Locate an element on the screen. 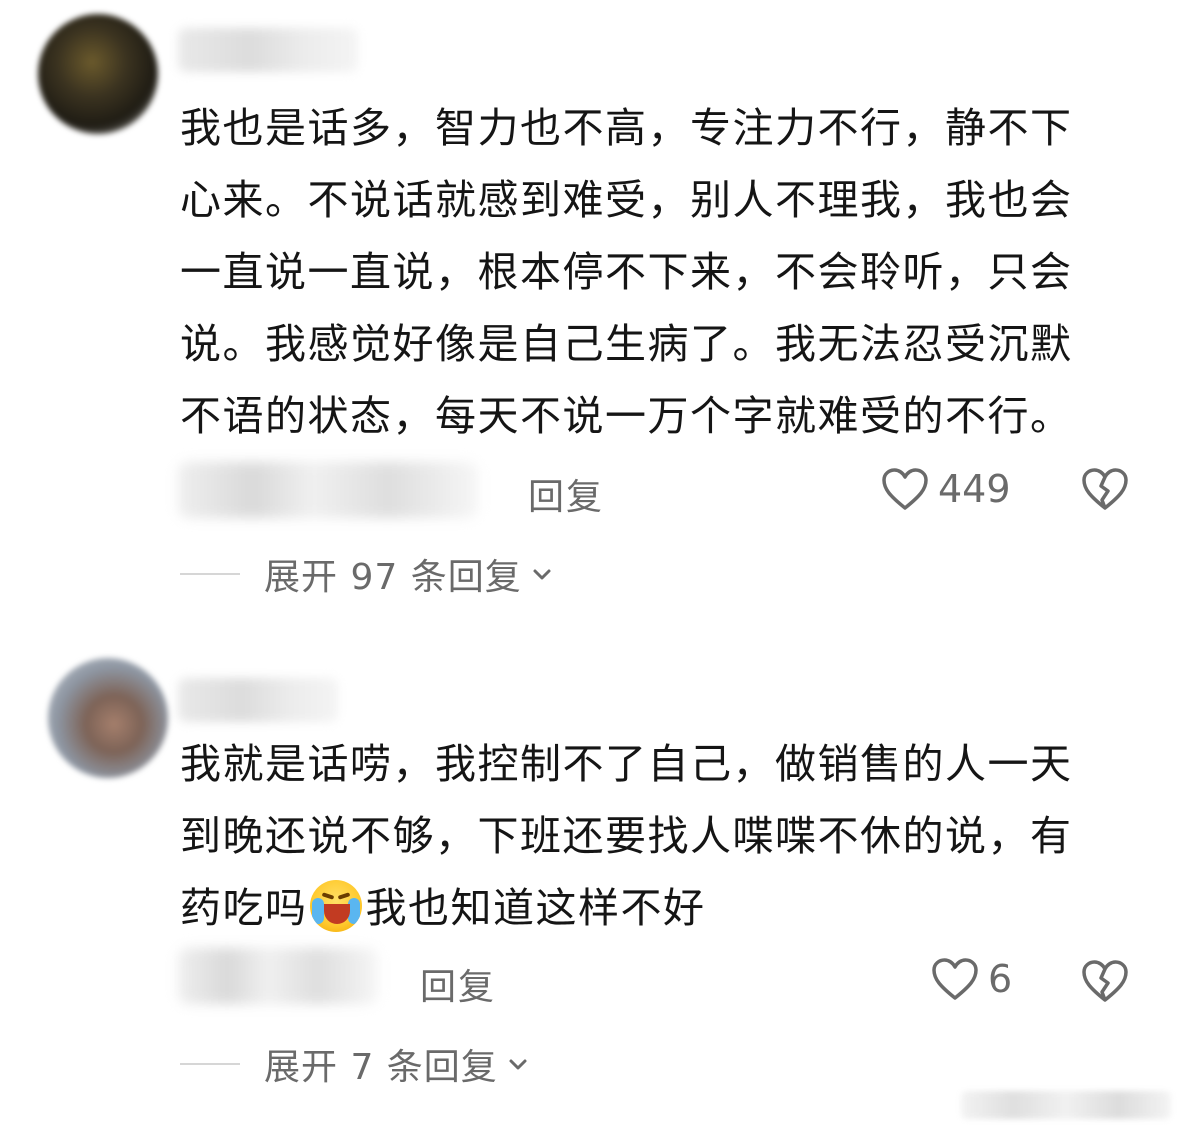  like-count: 449 is located at coordinates (974, 489).